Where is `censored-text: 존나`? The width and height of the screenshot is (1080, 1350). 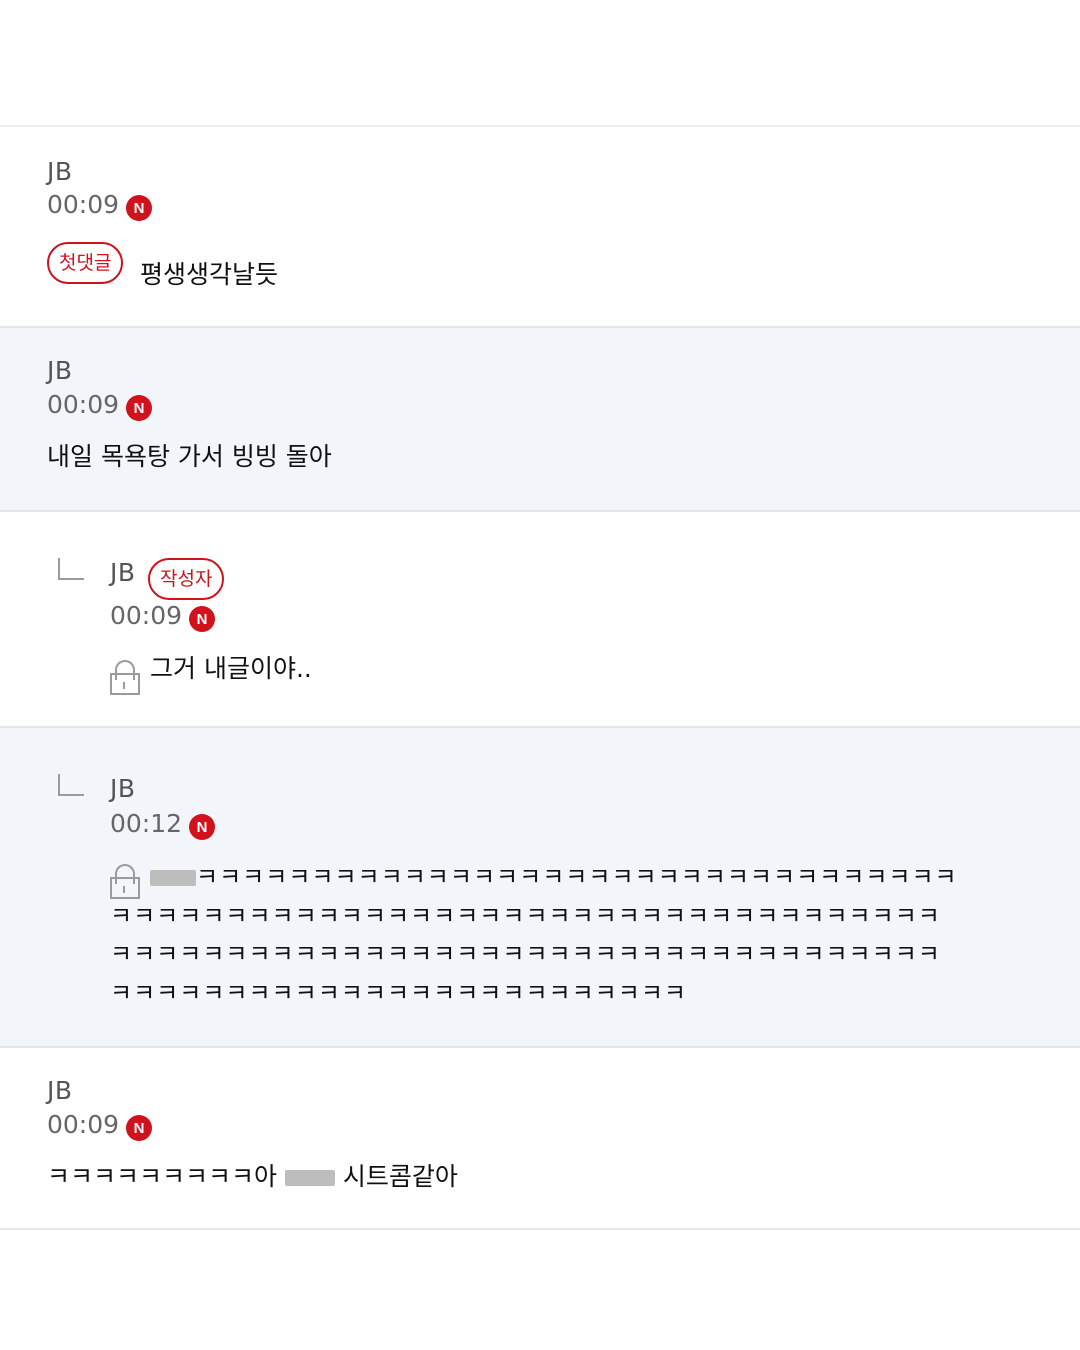
censored-text: 존나 is located at coordinates (309, 1178).